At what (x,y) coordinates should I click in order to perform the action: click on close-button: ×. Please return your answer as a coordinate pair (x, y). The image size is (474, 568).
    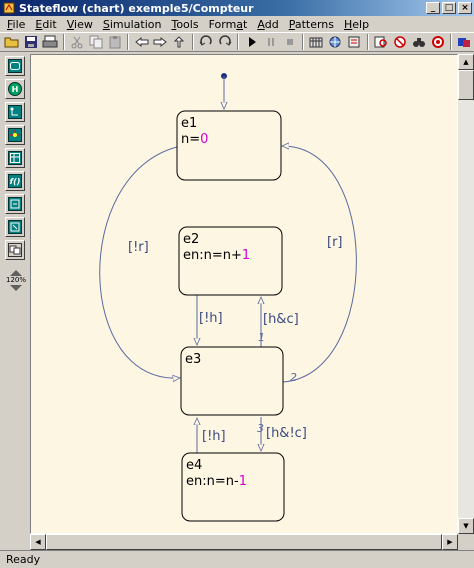
    Looking at the image, I should click on (465, 8).